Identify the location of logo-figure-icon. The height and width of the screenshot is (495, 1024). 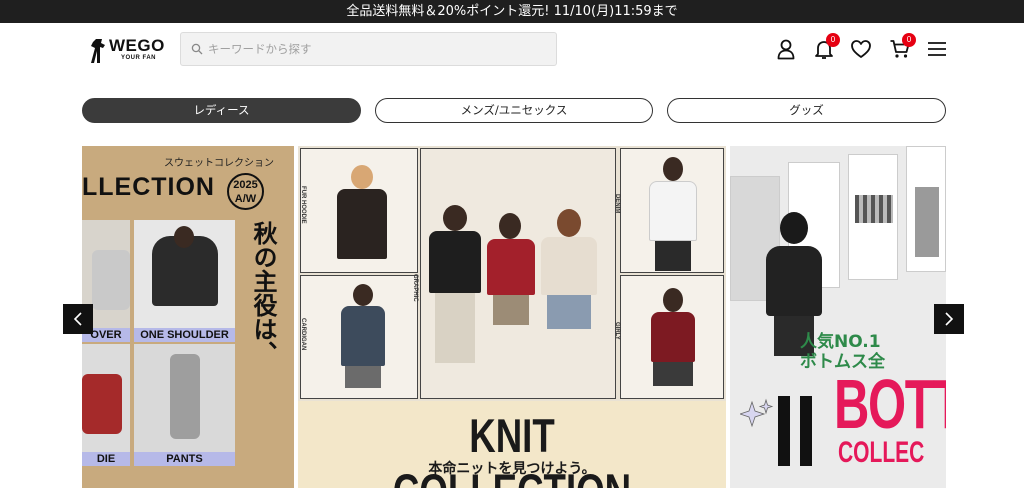
(98, 51).